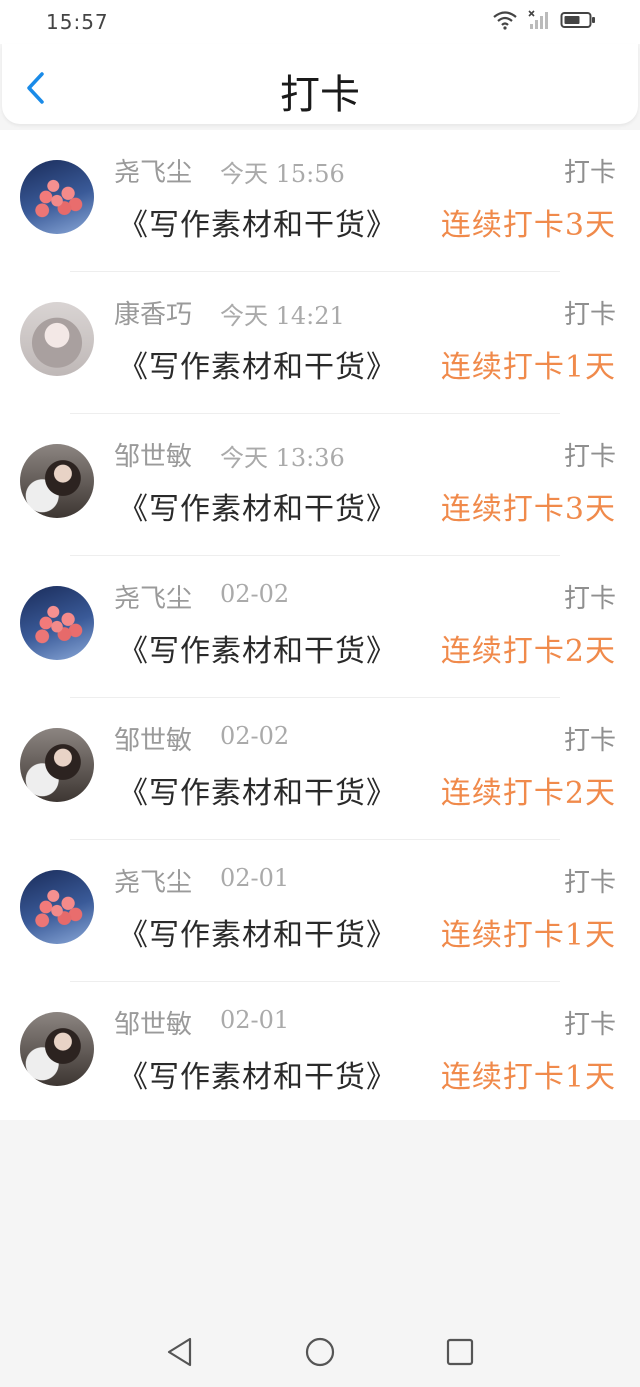 This screenshot has height=1387, width=640. What do you see at coordinates (77, 22) in the screenshot?
I see `status-time: 15:57` at bounding box center [77, 22].